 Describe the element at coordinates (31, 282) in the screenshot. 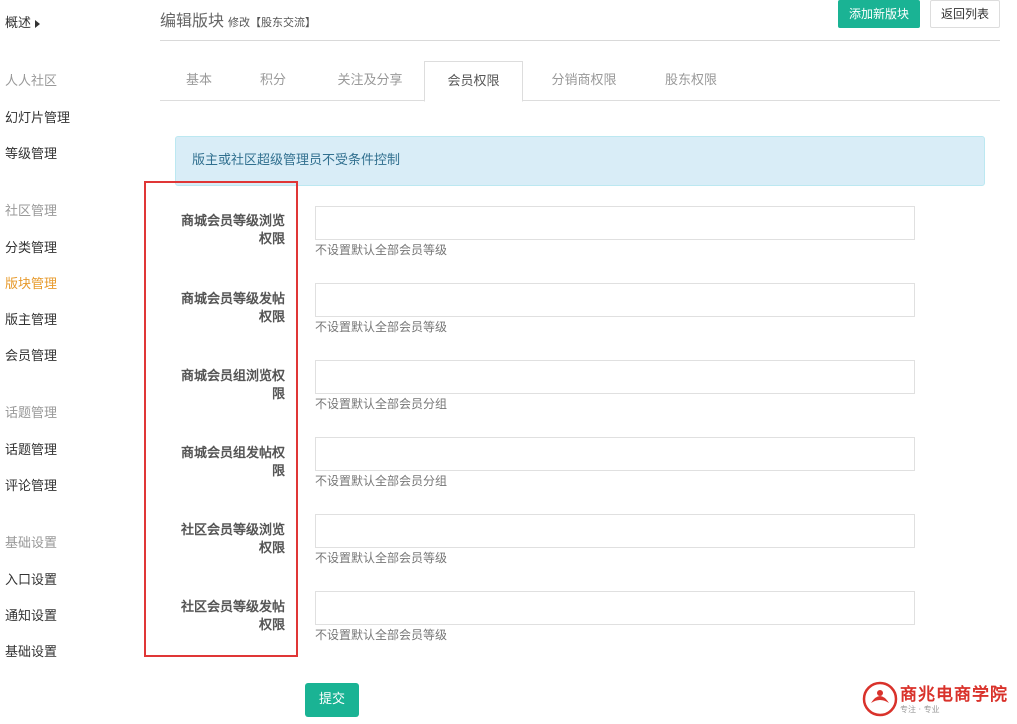

I see `sidebar-item-boards: 版块管理` at that location.